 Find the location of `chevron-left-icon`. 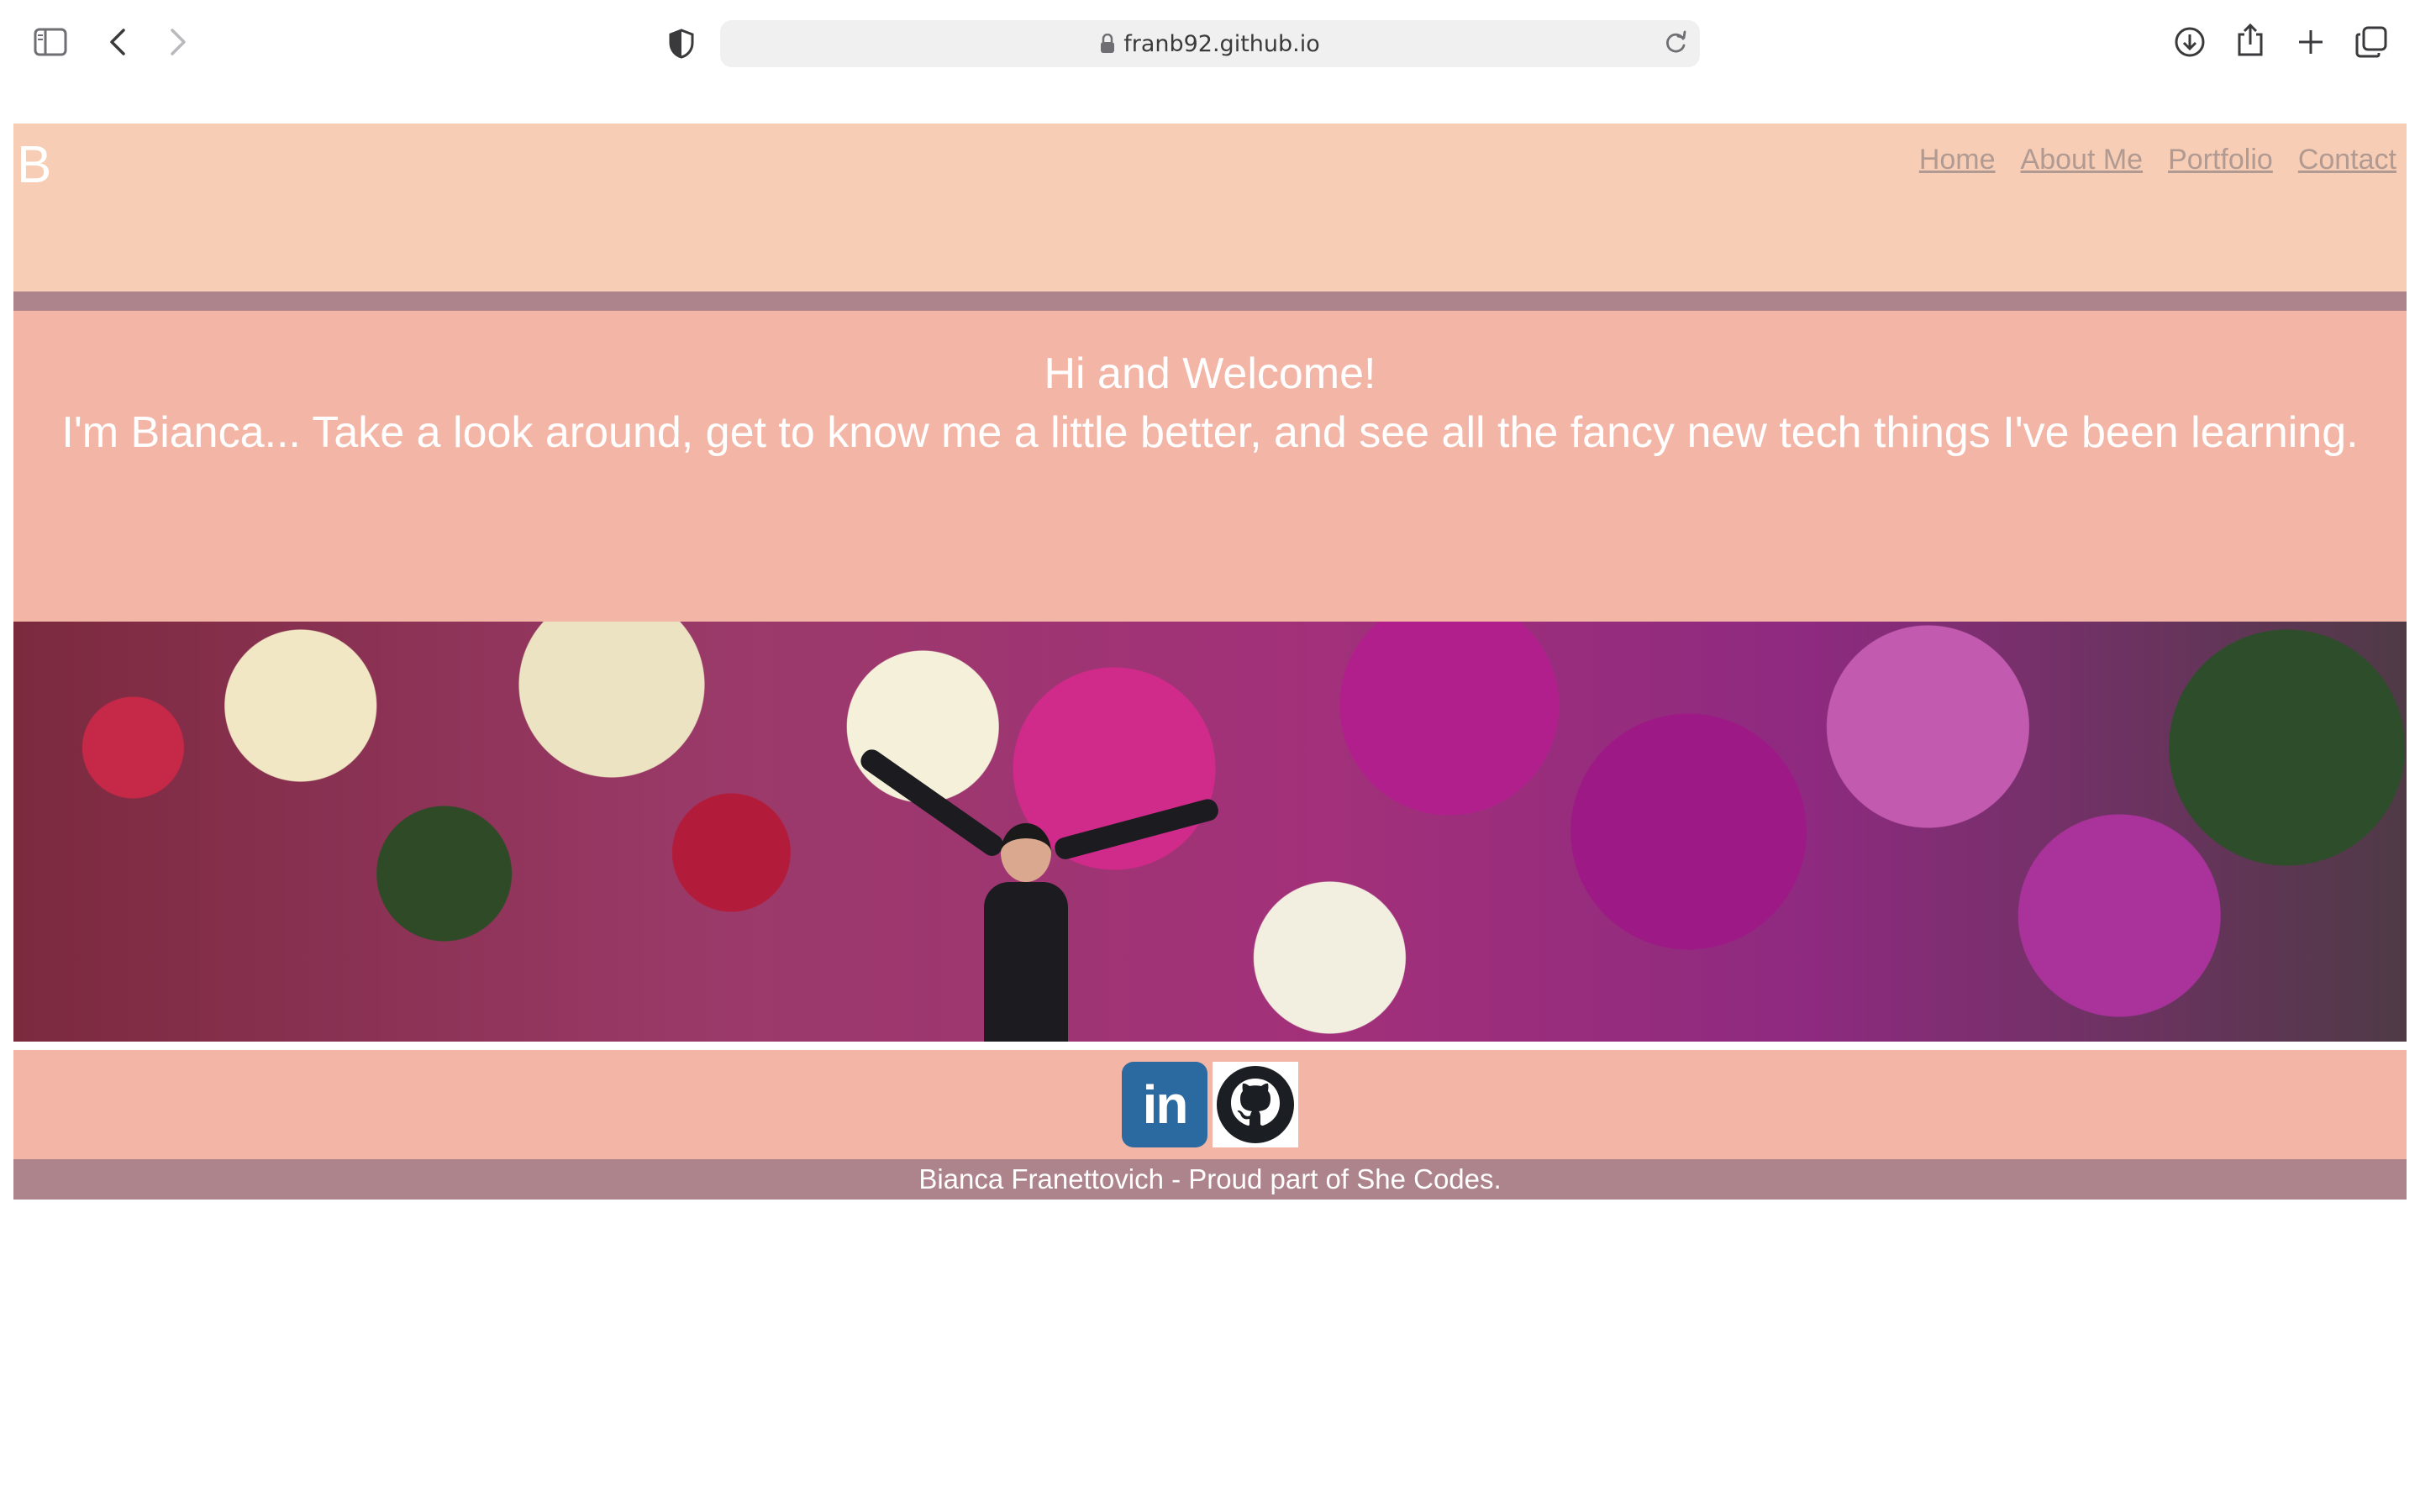

chevron-left-icon is located at coordinates (117, 42).